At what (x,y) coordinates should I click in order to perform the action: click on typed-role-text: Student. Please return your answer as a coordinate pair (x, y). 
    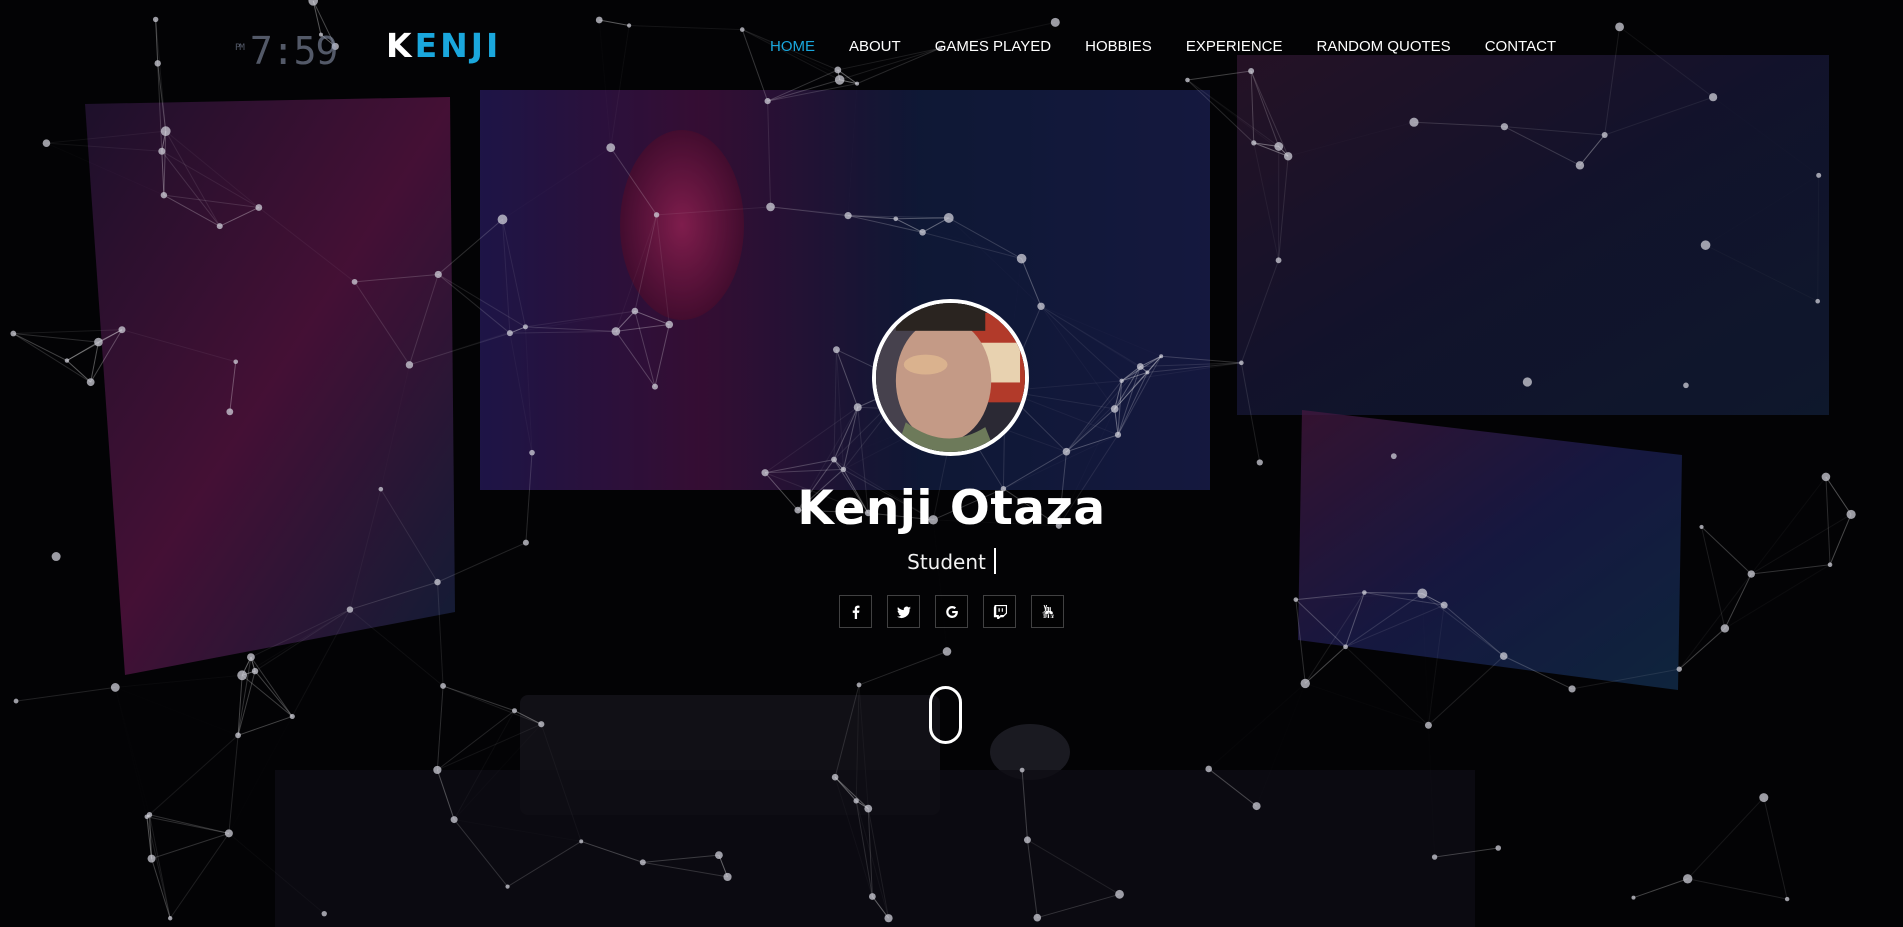
    Looking at the image, I should click on (946, 562).